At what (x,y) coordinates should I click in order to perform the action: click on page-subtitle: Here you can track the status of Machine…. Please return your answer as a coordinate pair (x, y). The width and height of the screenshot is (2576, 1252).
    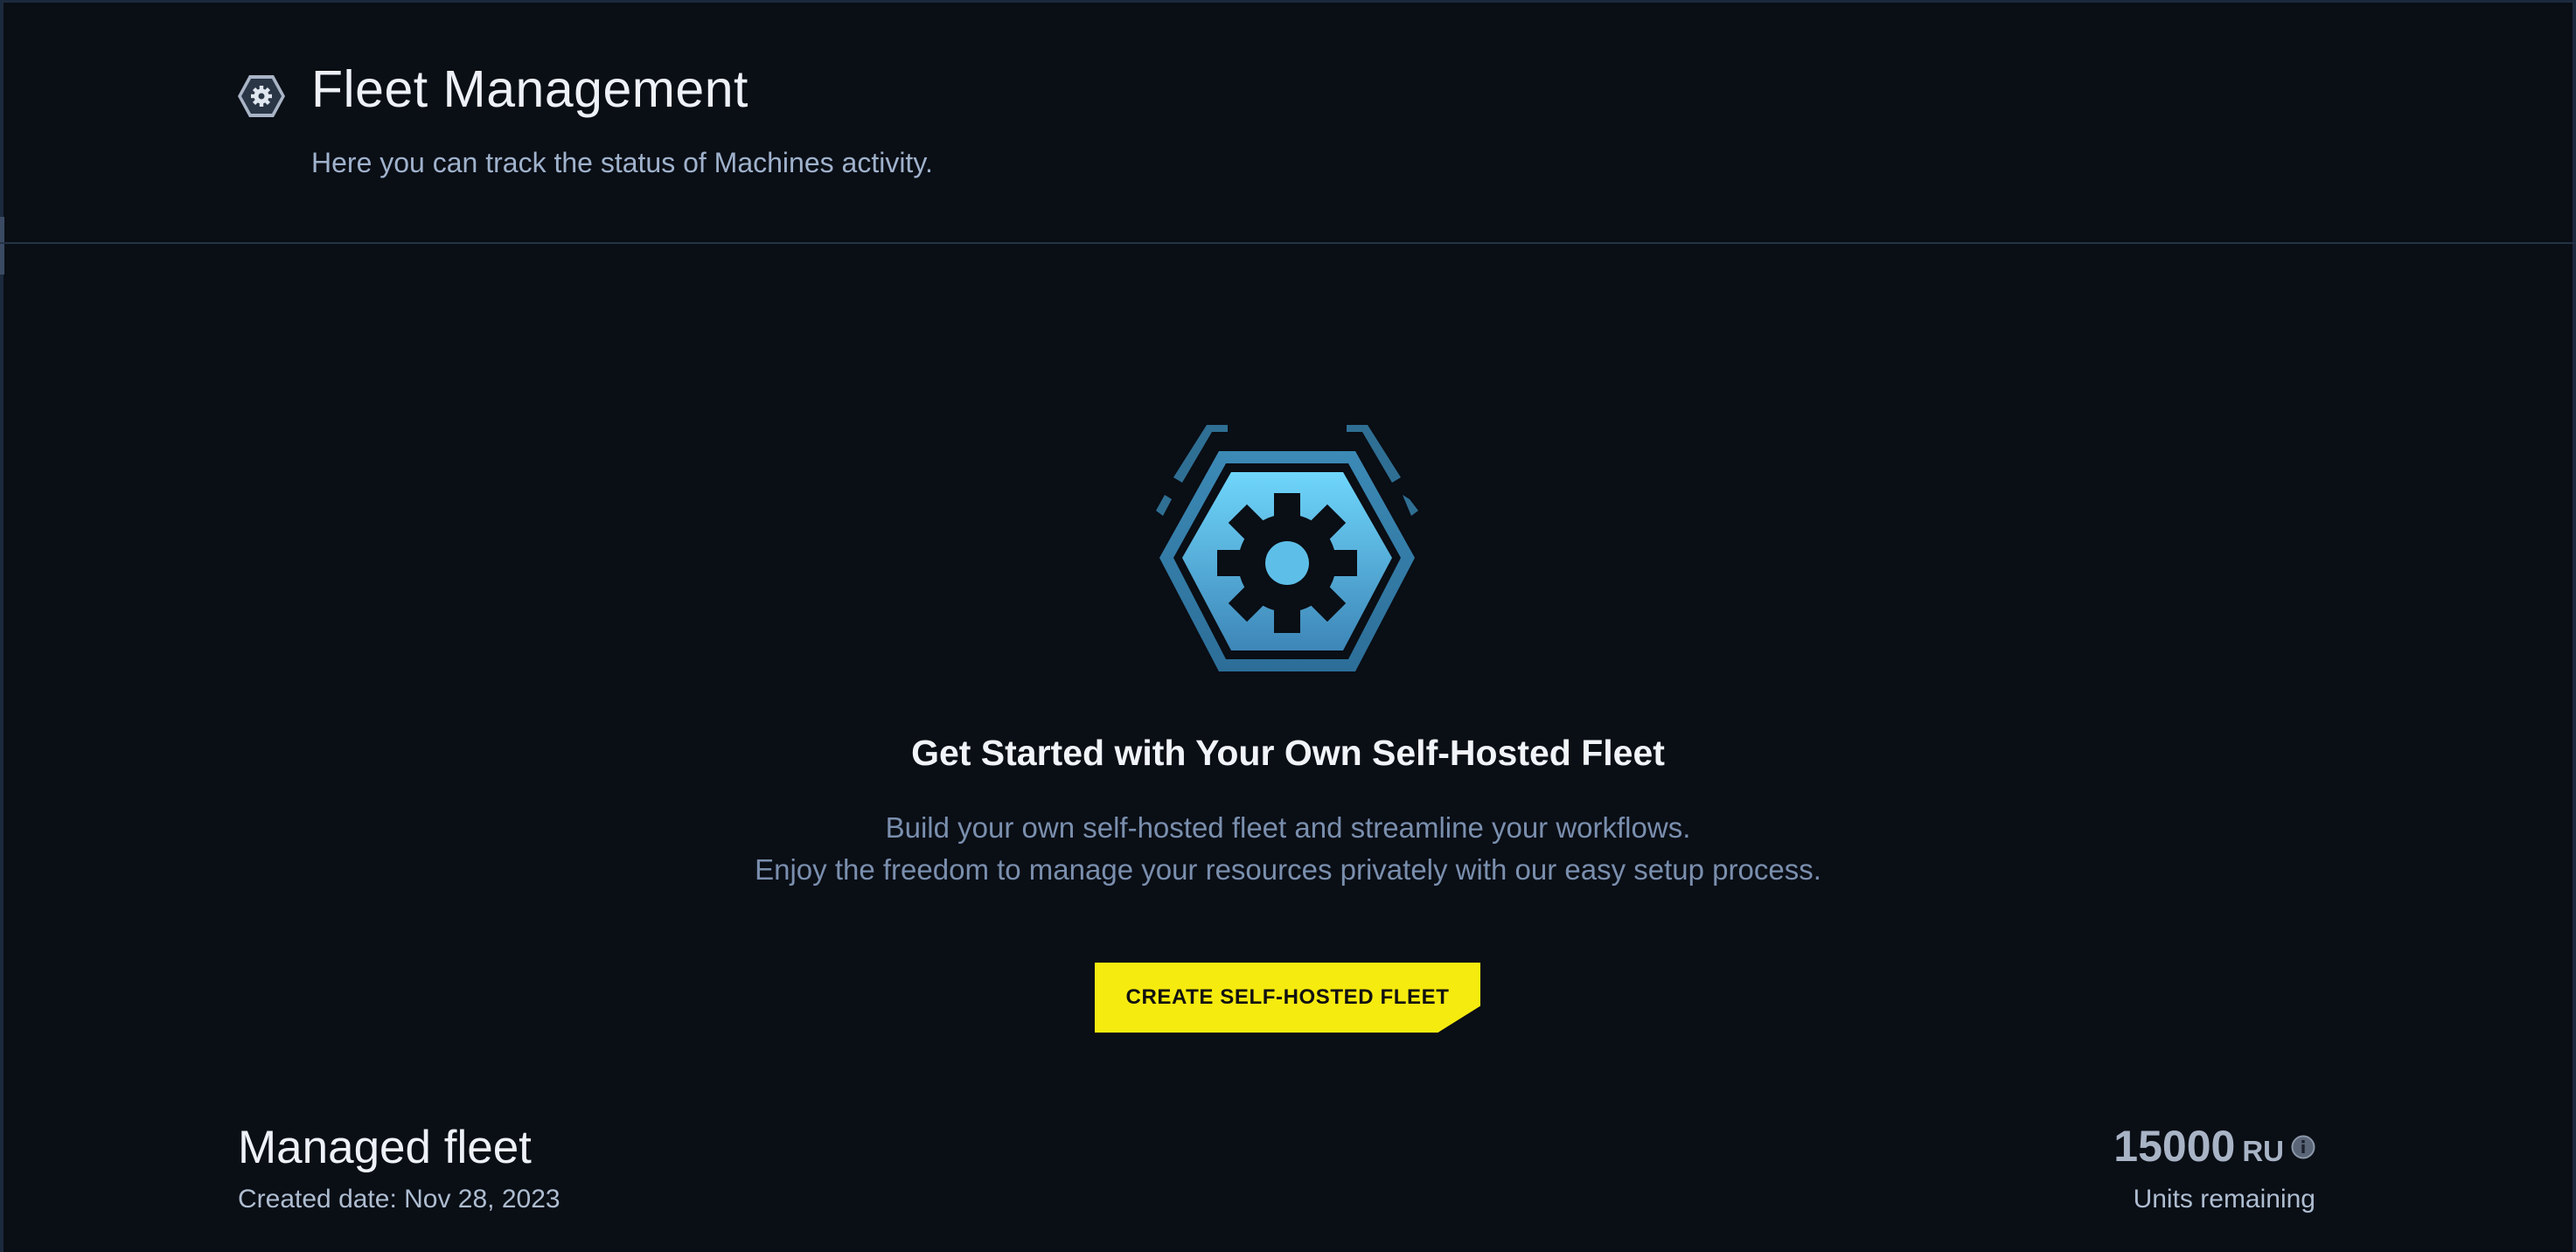
    Looking at the image, I should click on (622, 162).